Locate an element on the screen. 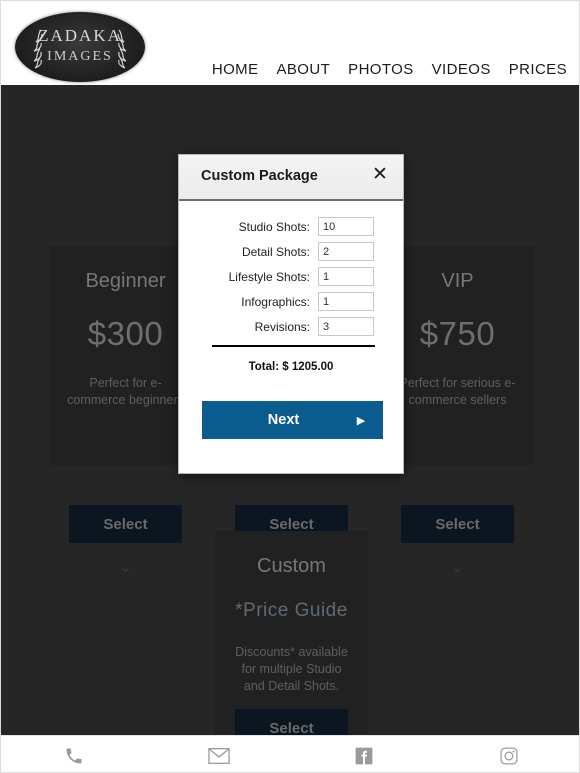 This screenshot has height=773, width=580. nav-item-prices: PRICES is located at coordinates (538, 69).